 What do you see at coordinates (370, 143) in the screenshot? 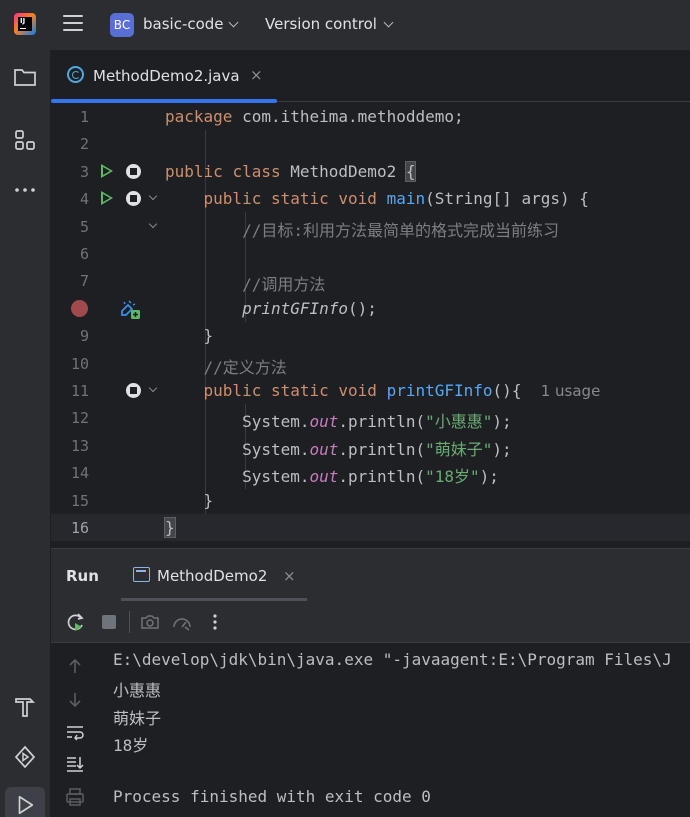
I see `code-line: 2` at bounding box center [370, 143].